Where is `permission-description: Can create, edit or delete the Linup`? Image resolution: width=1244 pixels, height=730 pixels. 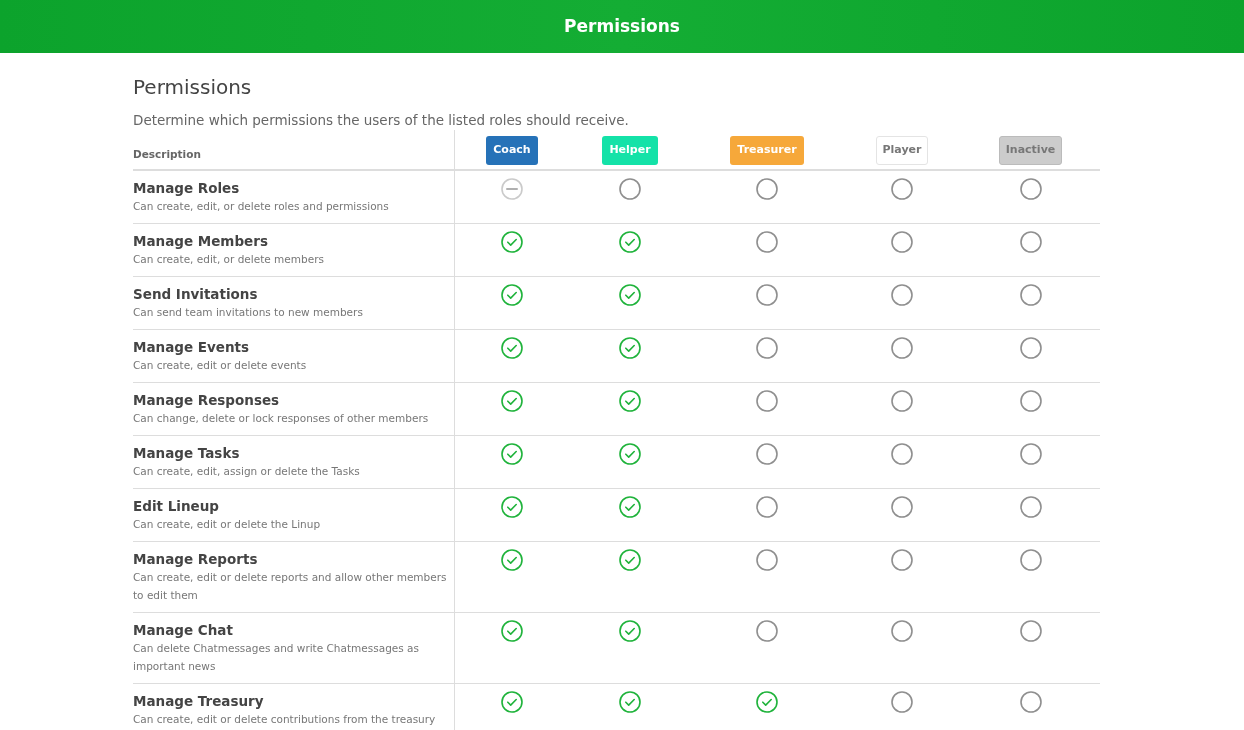 permission-description: Can create, edit or delete the Linup is located at coordinates (227, 525).